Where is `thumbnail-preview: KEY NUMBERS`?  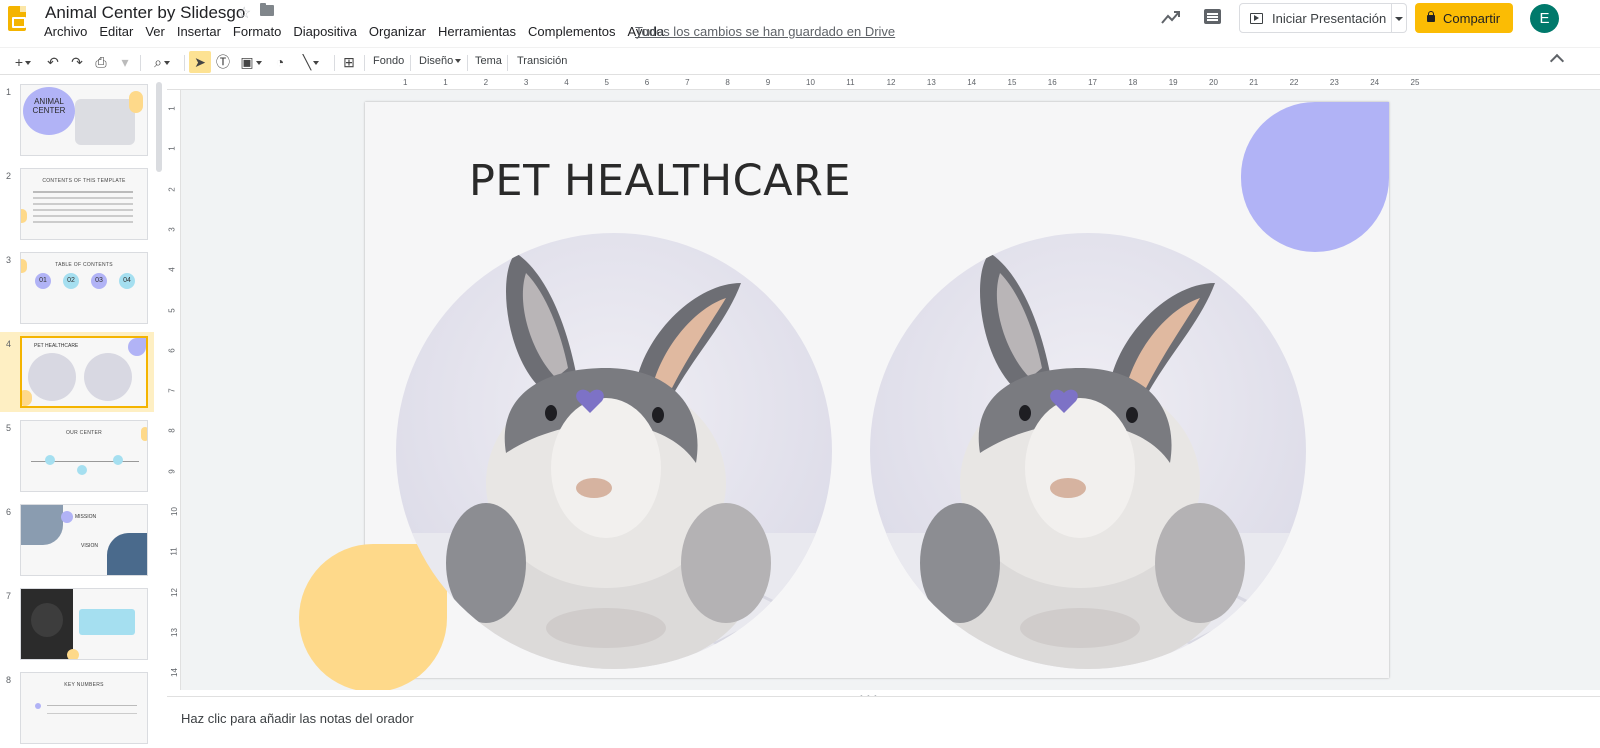
thumbnail-preview: KEY NUMBERS is located at coordinates (84, 708).